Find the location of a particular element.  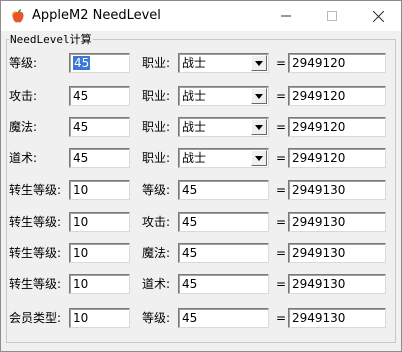

row-label: 攻击: is located at coordinates (23, 96).